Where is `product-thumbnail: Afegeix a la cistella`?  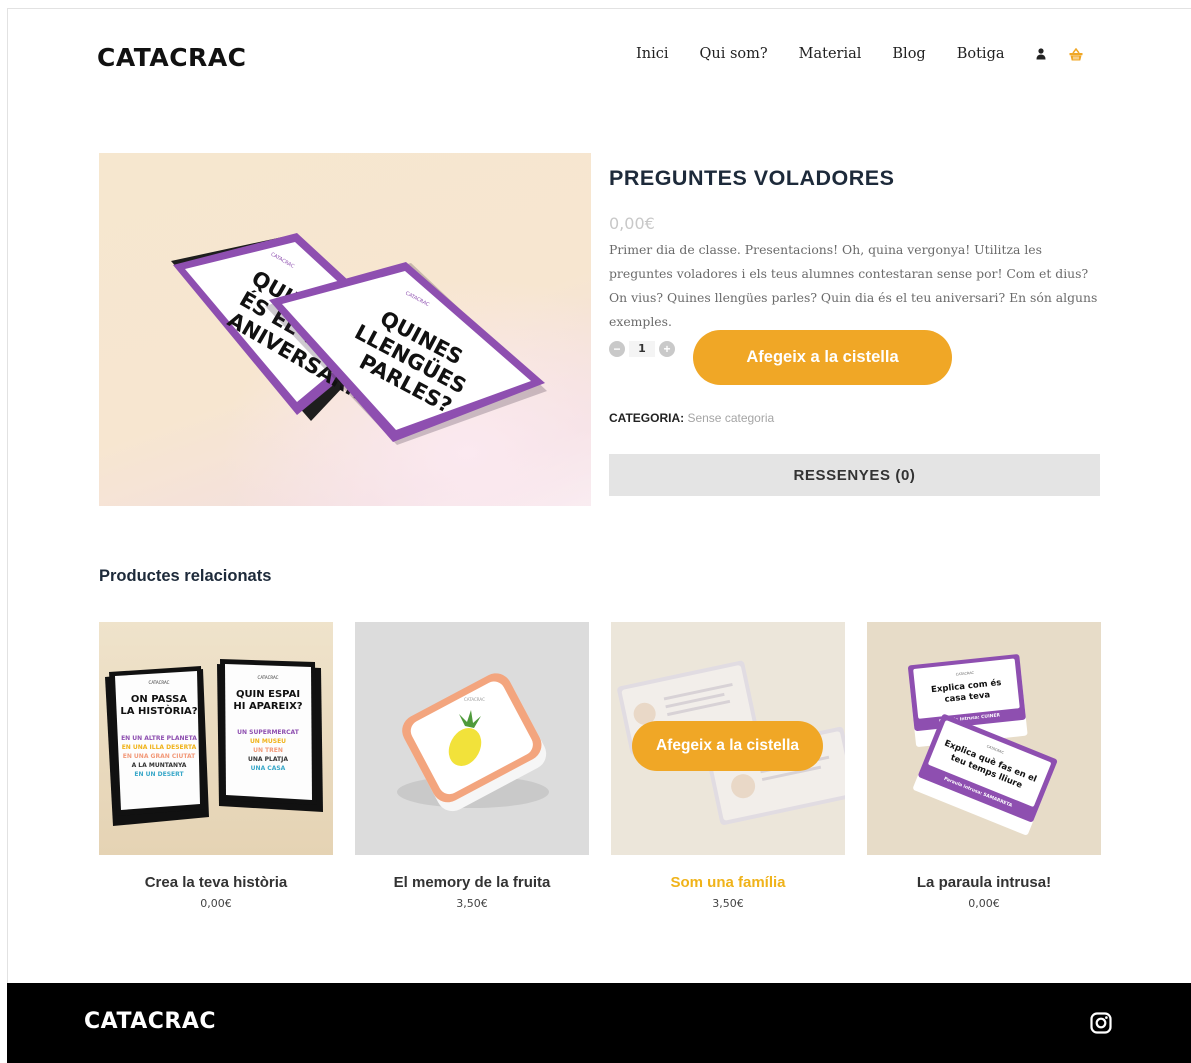 product-thumbnail: Afegeix a la cistella is located at coordinates (728, 738).